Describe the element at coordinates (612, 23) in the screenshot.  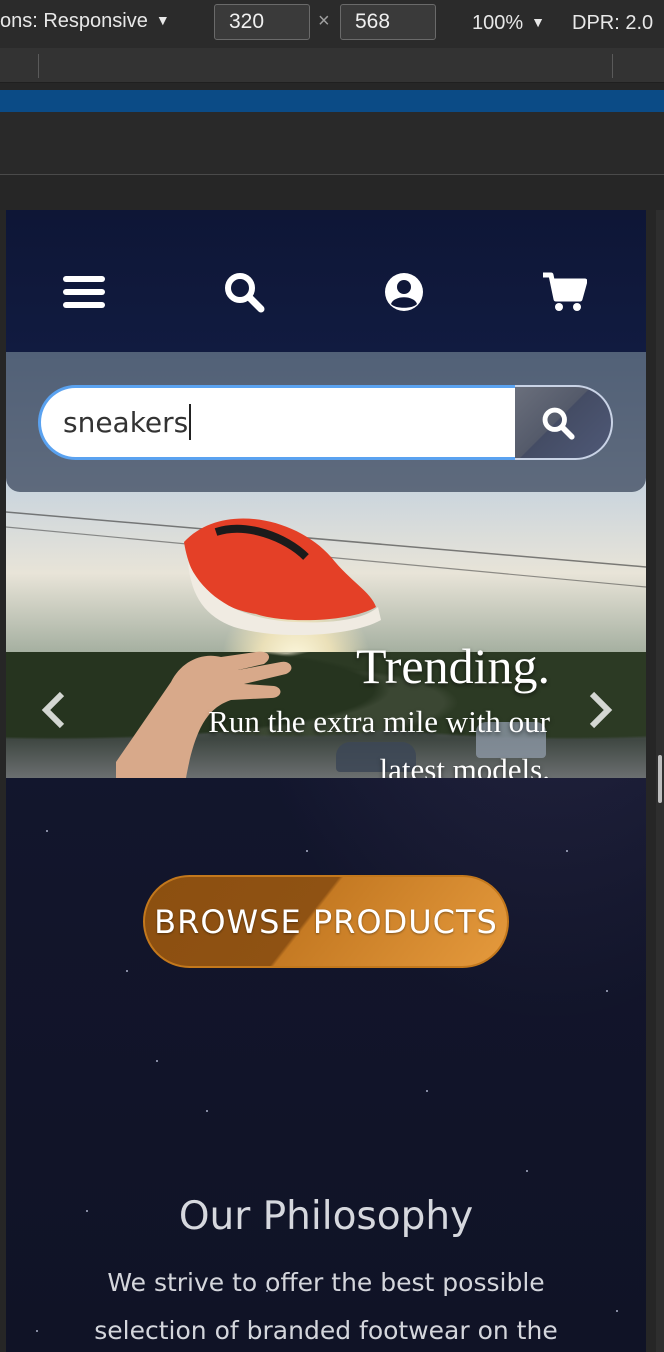
I see `dpr-label: DPR: 2.0` at that location.